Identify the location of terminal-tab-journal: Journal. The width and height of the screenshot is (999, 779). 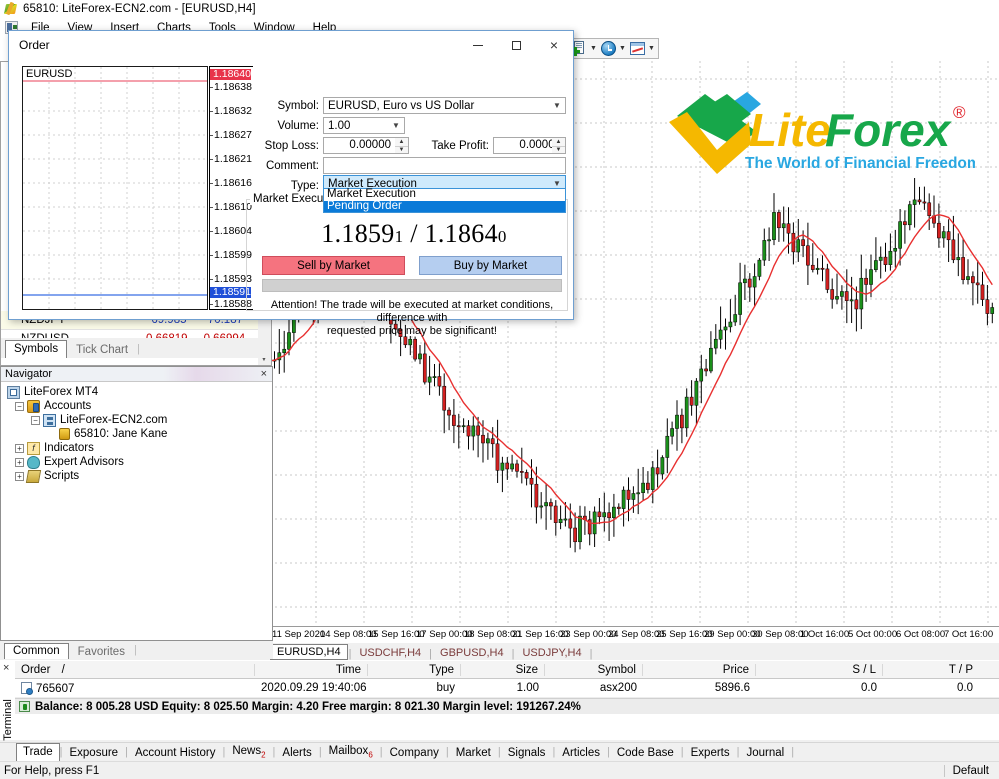
(765, 753).